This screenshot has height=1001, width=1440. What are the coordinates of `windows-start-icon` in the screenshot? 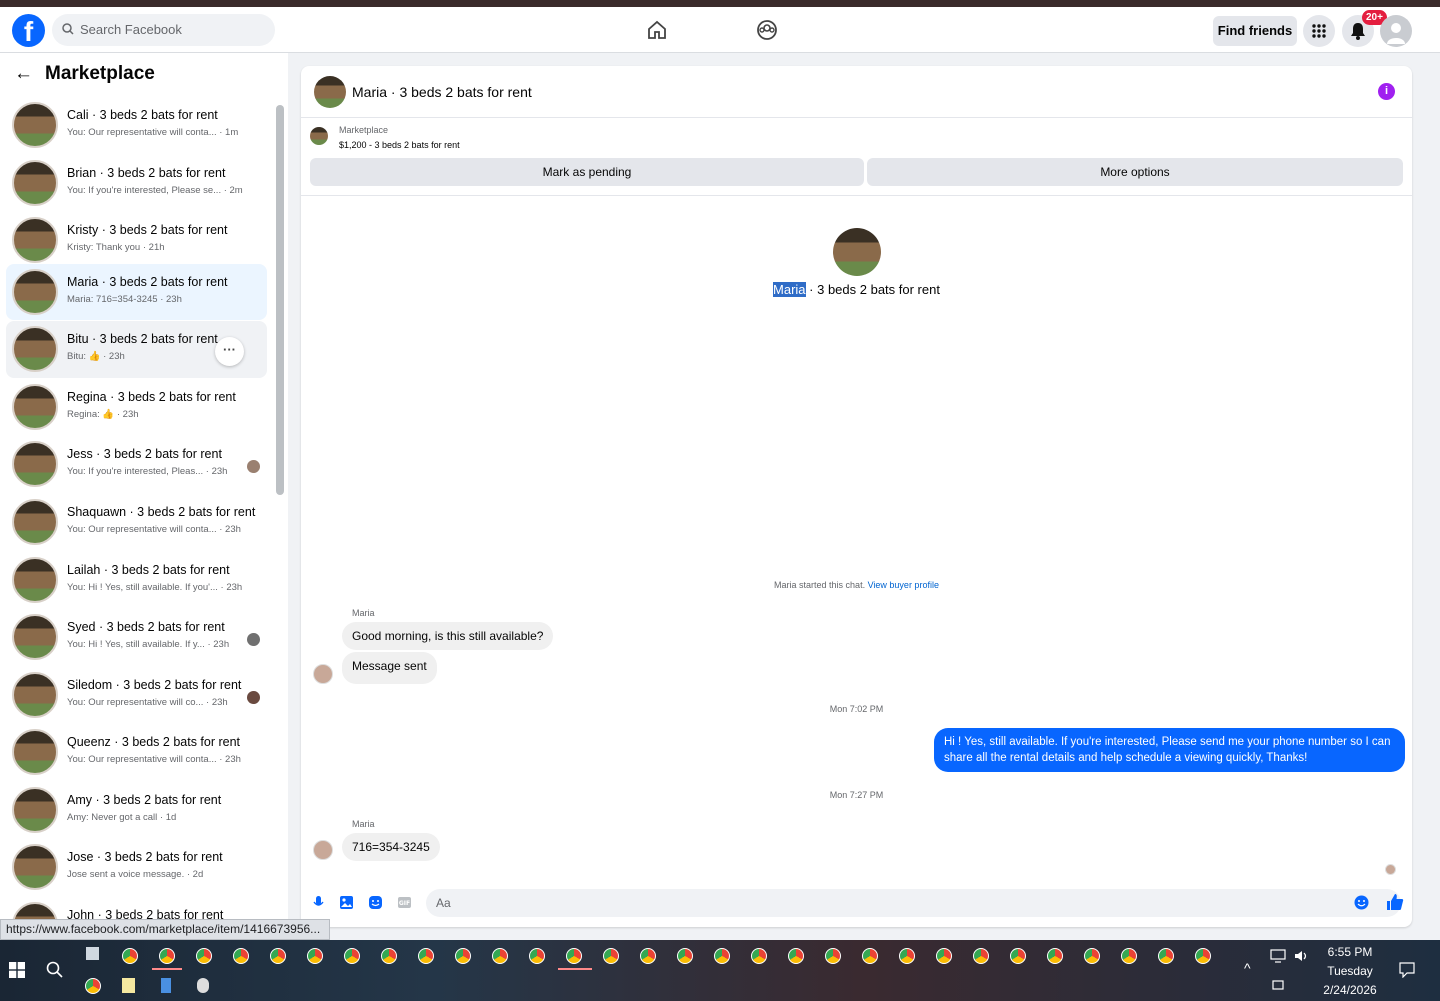 It's located at (17, 970).